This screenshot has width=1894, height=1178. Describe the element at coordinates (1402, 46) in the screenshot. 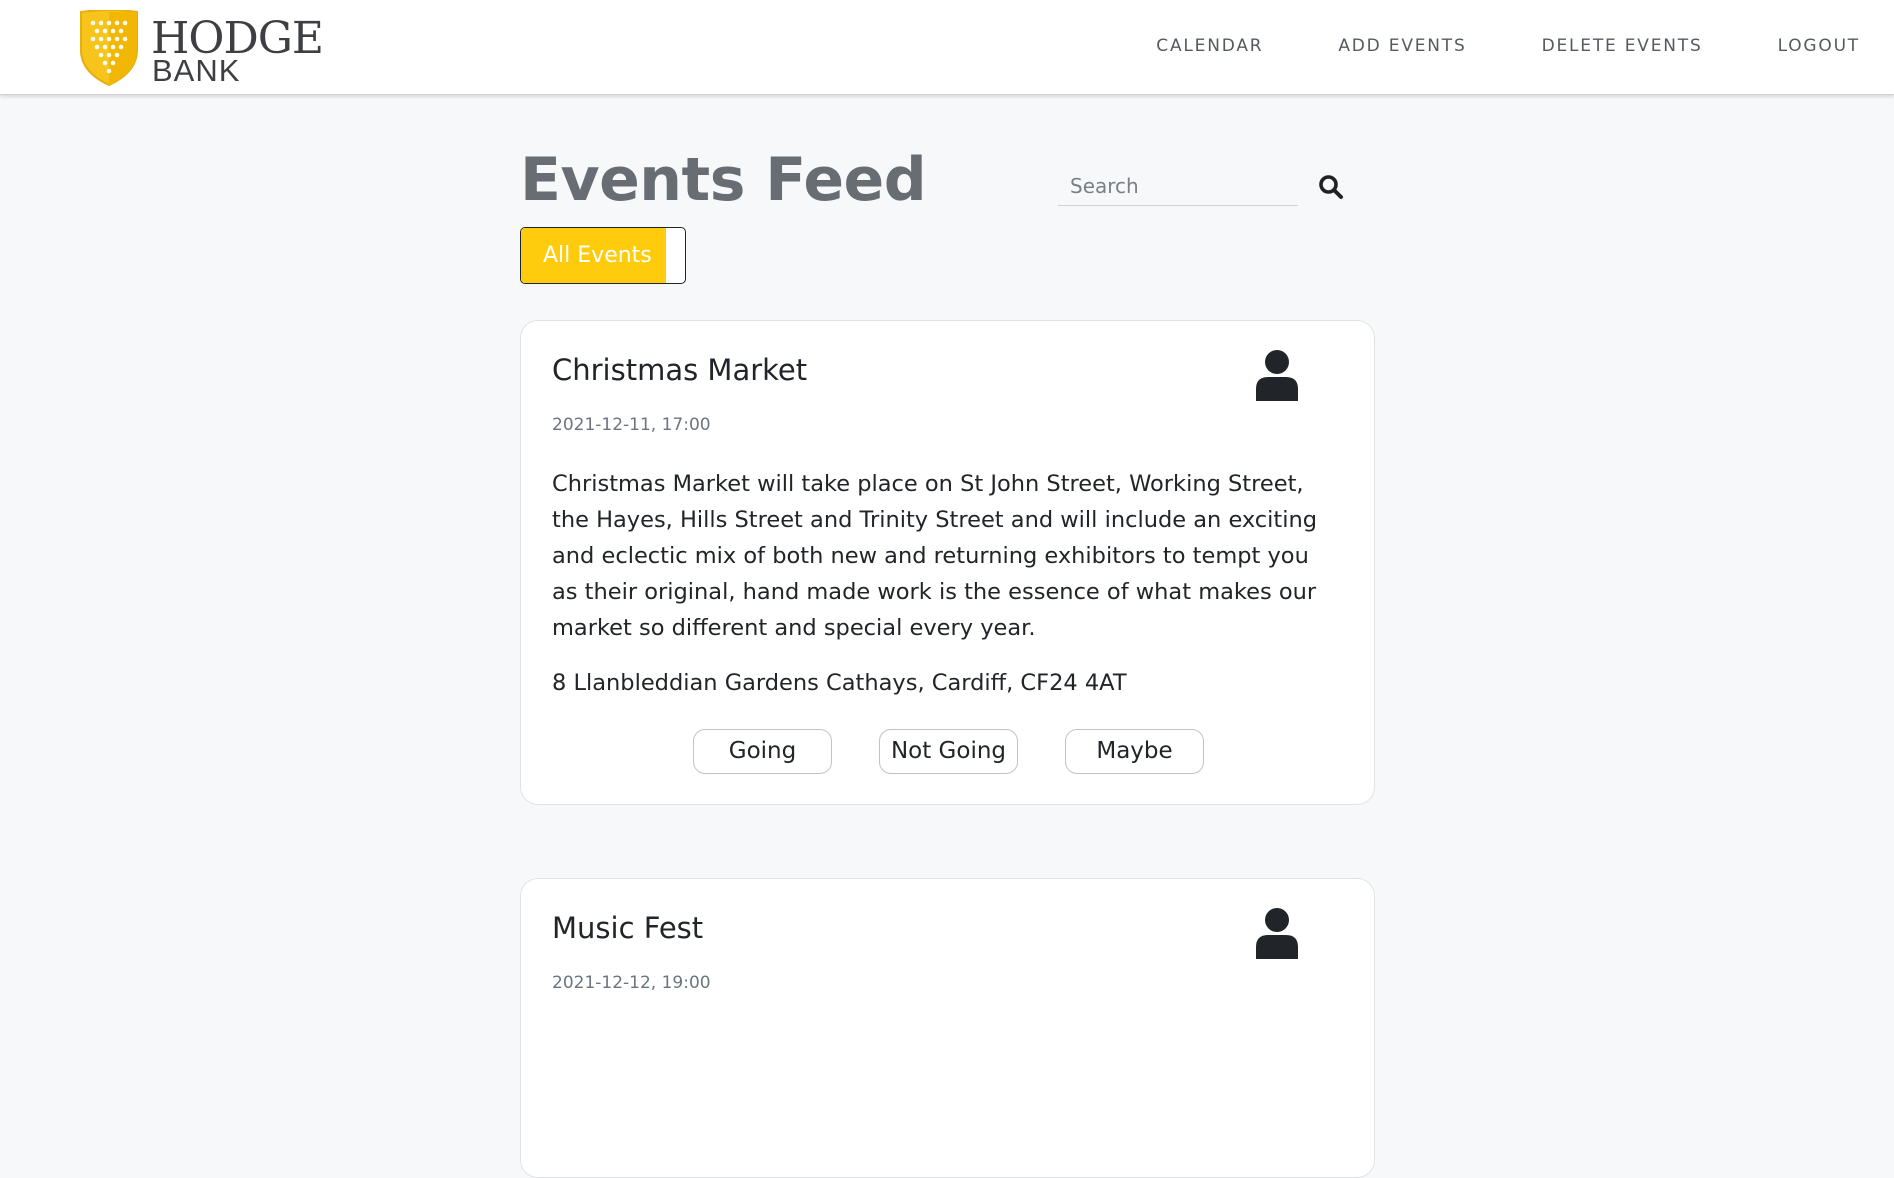

I see `nav-add-events-link: ADD EVENTS` at that location.